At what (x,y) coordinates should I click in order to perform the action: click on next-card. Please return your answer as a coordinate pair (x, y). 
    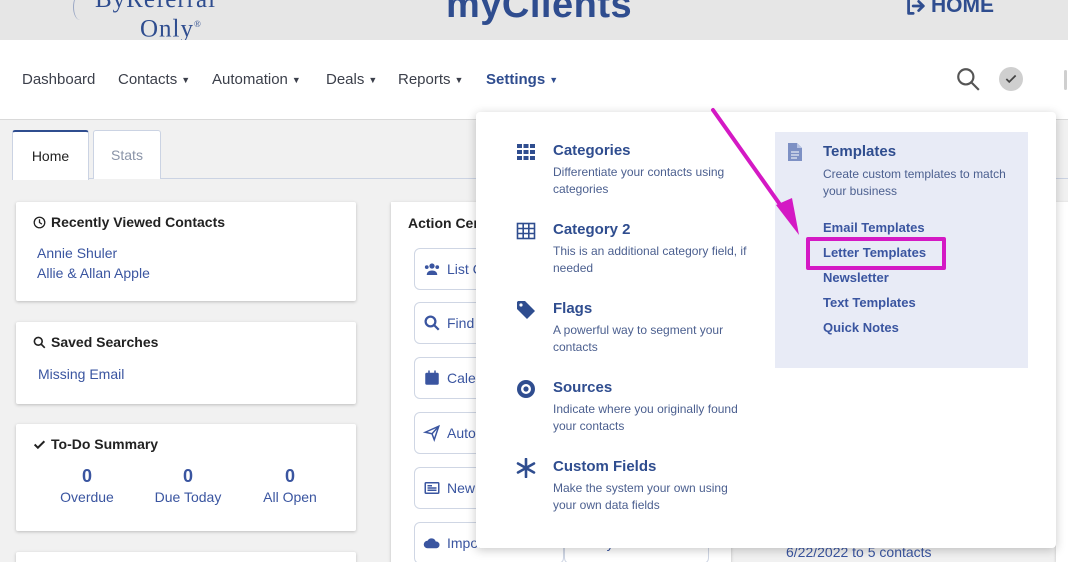
    Looking at the image, I should click on (186, 557).